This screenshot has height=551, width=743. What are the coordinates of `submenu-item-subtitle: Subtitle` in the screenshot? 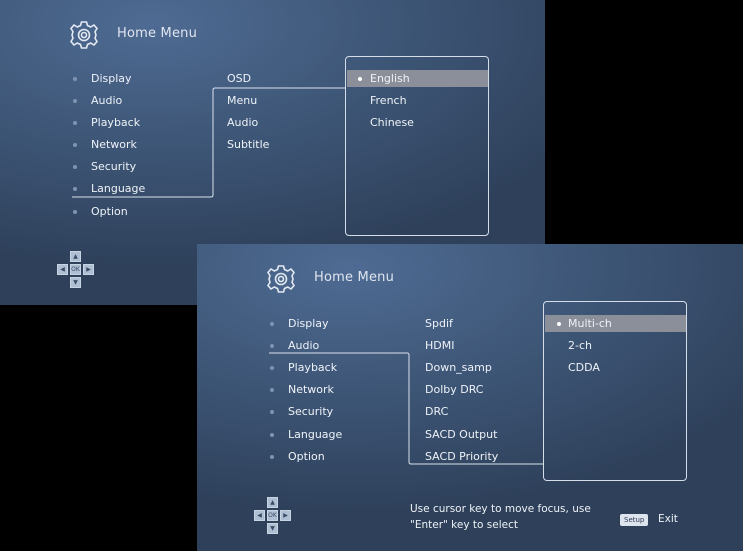 It's located at (248, 144).